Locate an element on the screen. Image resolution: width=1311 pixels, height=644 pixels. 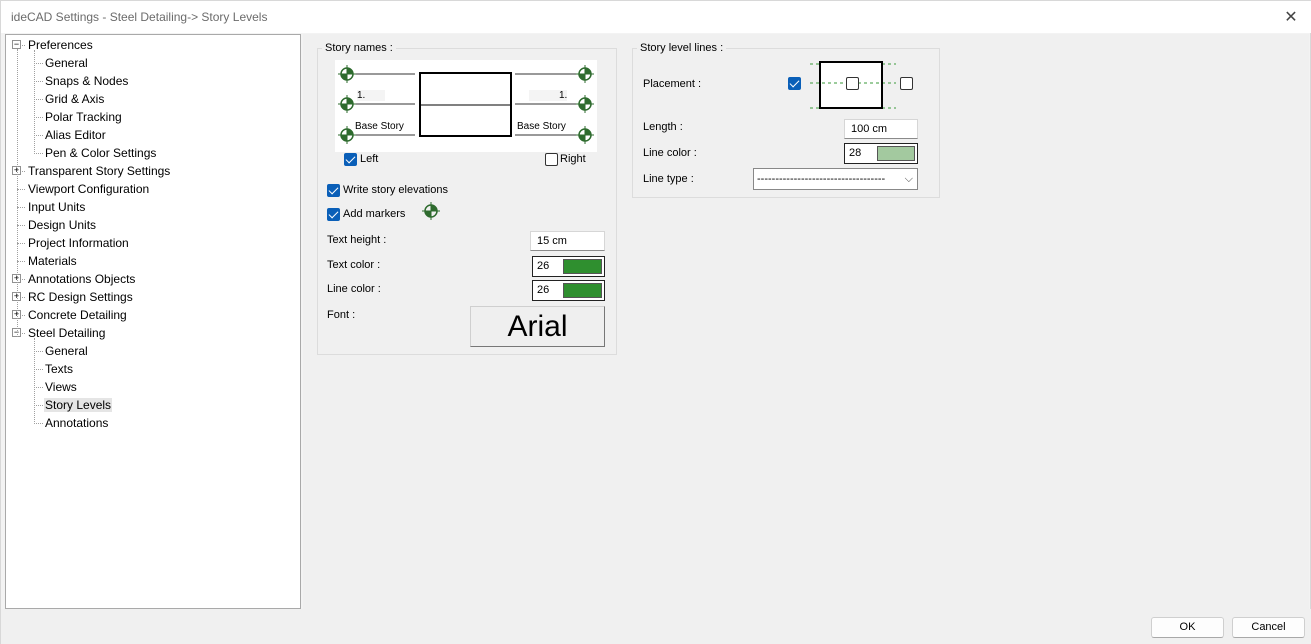
line-color-swatch is located at coordinates (582, 290).